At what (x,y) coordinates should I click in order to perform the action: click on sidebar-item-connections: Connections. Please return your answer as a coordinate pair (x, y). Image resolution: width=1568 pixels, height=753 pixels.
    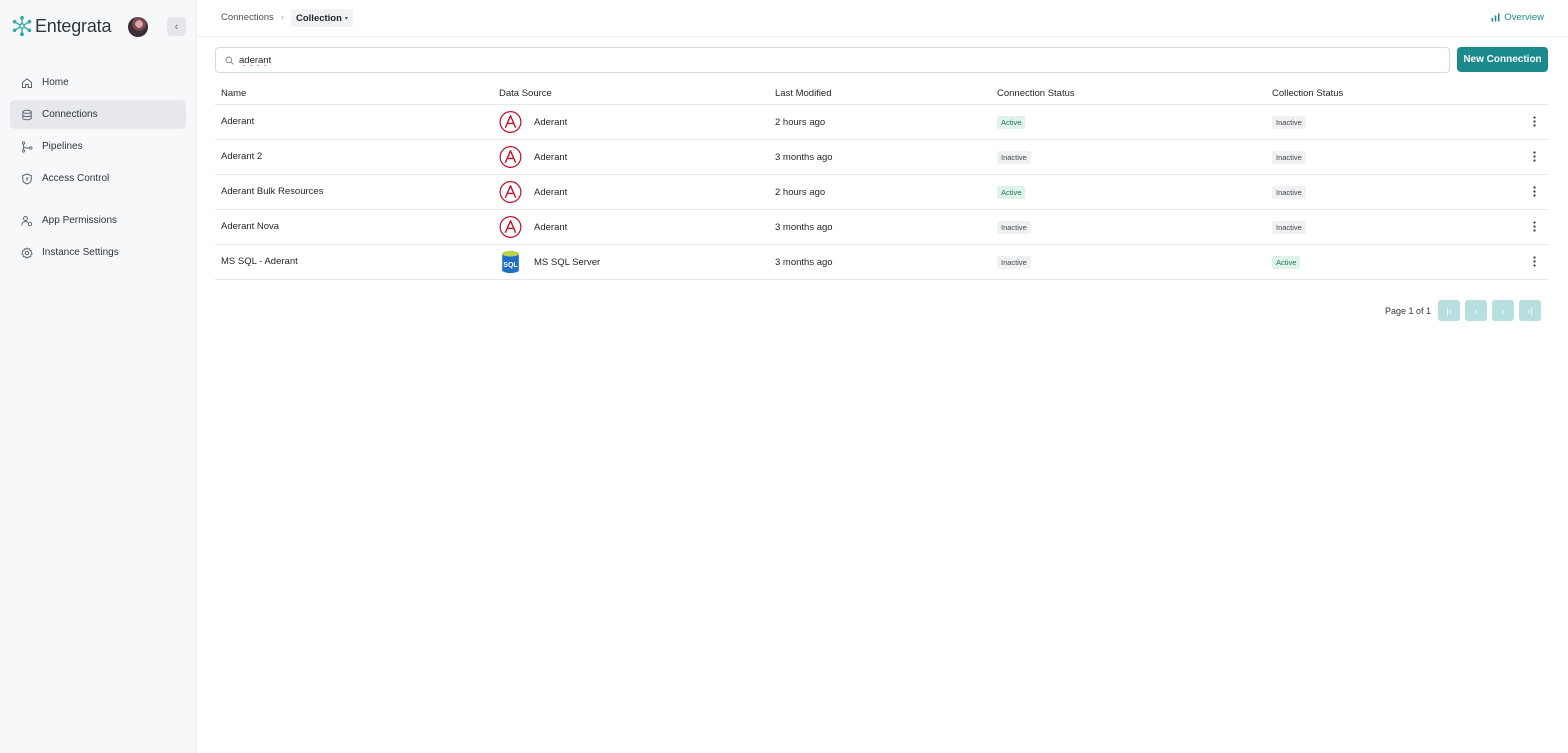
    Looking at the image, I should click on (98, 114).